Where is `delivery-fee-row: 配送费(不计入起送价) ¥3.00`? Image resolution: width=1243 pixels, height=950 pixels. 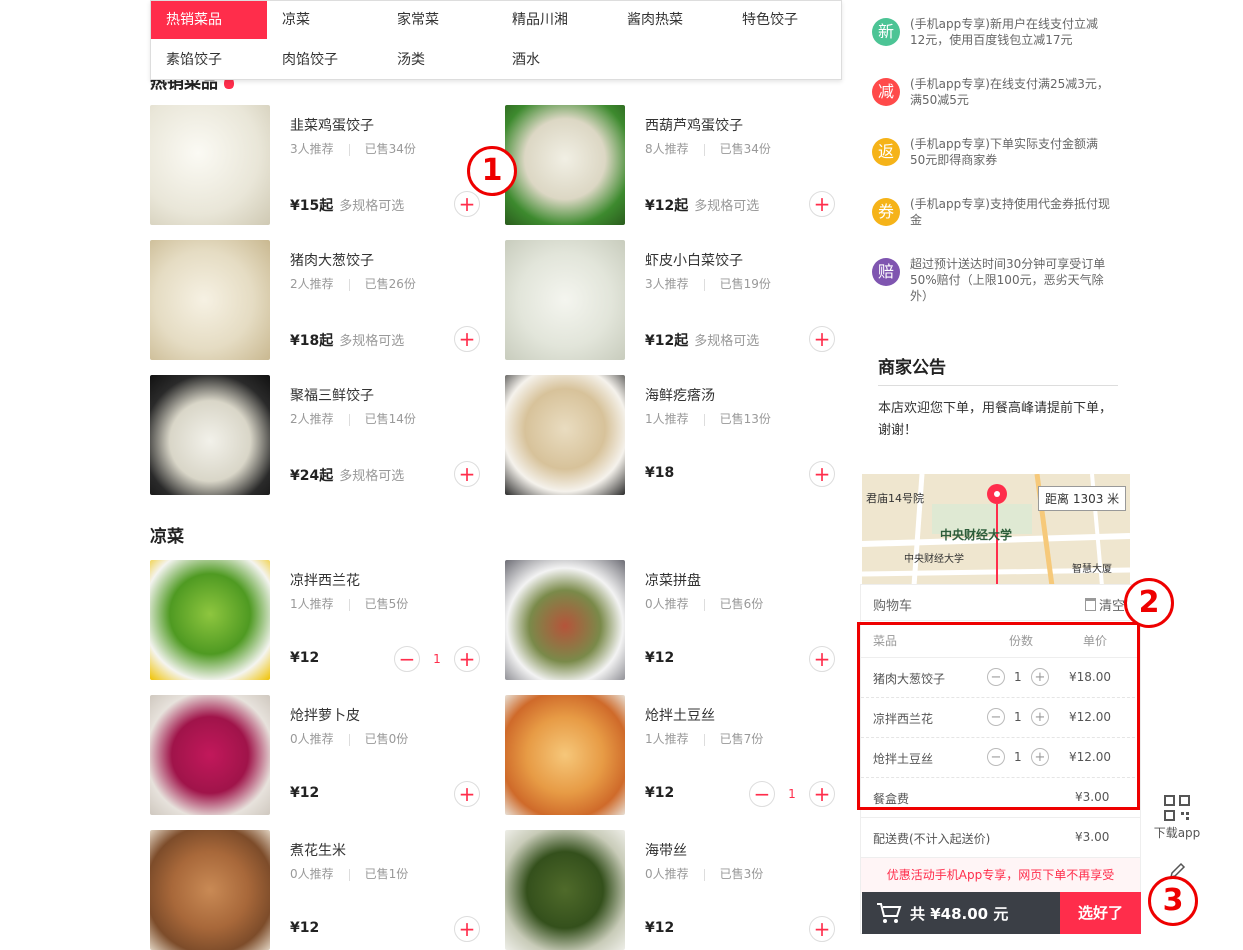
delivery-fee-row: 配送费(不计入起送价) ¥3.00 is located at coordinates (1000, 838).